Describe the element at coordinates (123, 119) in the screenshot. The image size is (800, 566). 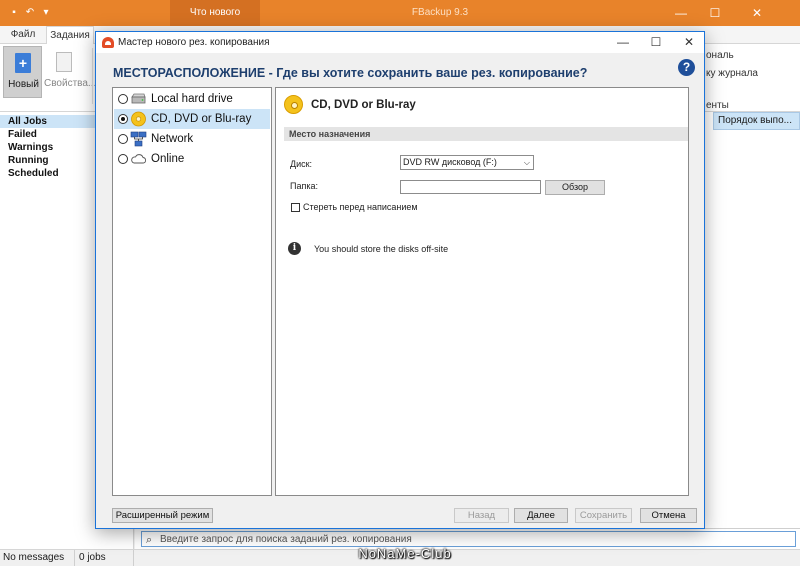
I see `radio-cd-dvd-bluray` at that location.